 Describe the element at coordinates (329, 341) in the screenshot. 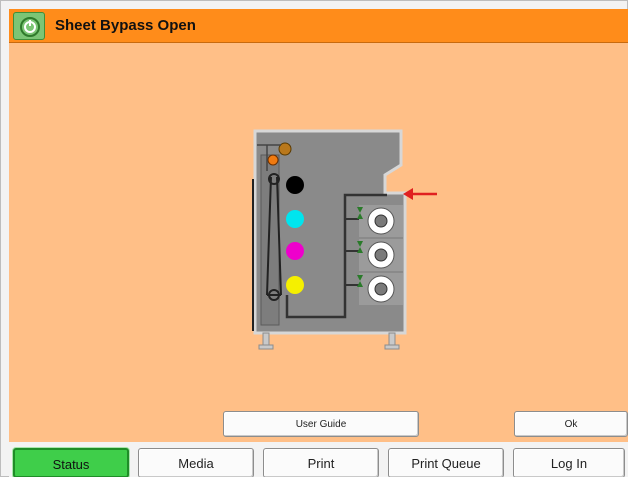

I see `printer-feet` at that location.